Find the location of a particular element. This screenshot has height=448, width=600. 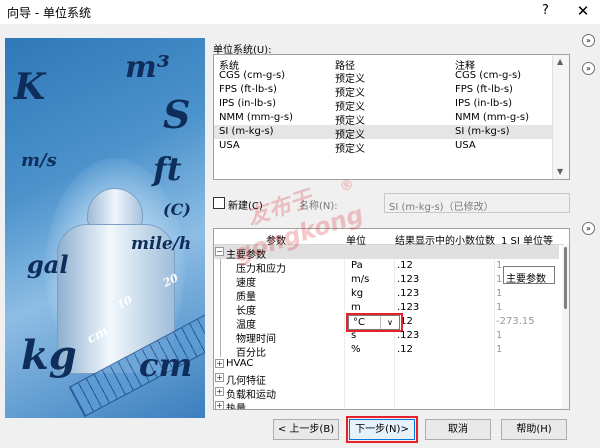

unit-c: (C) is located at coordinates (177, 209).